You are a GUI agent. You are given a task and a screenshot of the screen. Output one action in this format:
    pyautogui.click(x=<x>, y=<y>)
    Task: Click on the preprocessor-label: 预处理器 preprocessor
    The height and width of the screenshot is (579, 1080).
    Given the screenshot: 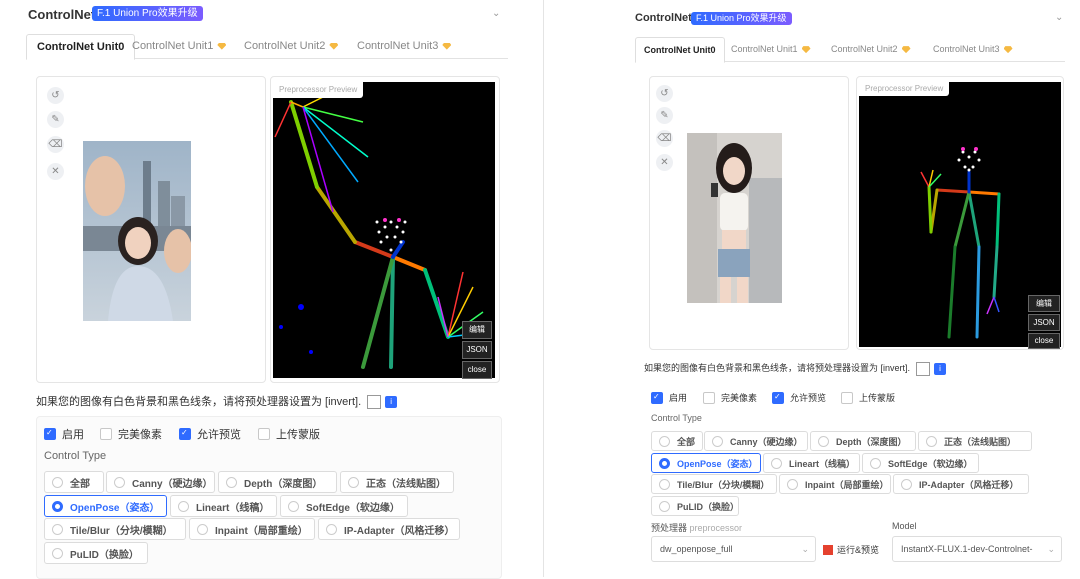 What is the action you would take?
    pyautogui.click(x=697, y=528)
    